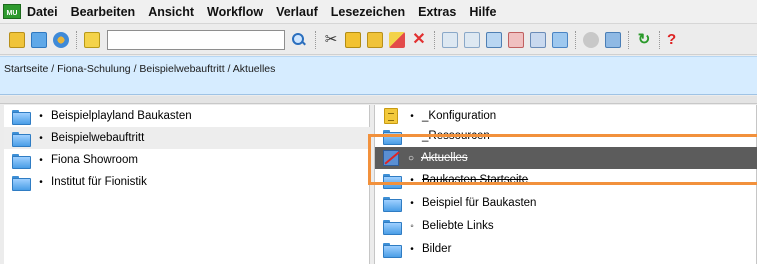 This screenshot has width=757, height=264. What do you see at coordinates (437, 249) in the screenshot?
I see `list-item-label: Bilder` at bounding box center [437, 249].